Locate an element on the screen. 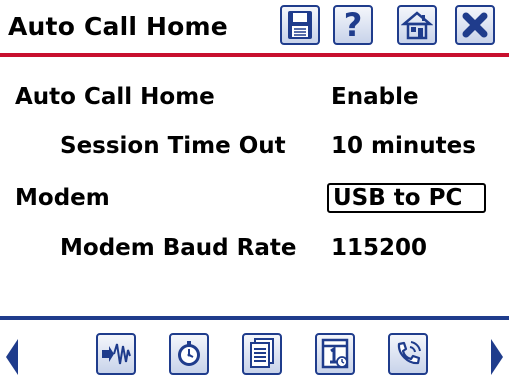 Image resolution: width=509 pixels, height=388 pixels. clock-icon is located at coordinates (189, 353).